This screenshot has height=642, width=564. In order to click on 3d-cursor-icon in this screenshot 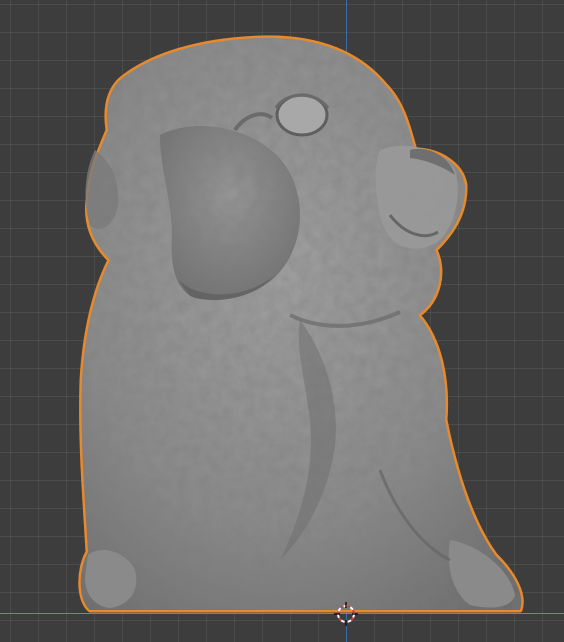, I will do `click(346, 614)`.